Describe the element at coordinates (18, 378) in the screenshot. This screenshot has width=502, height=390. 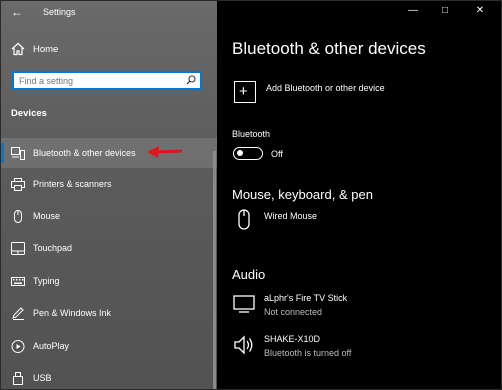
I see `usb-icon` at that location.